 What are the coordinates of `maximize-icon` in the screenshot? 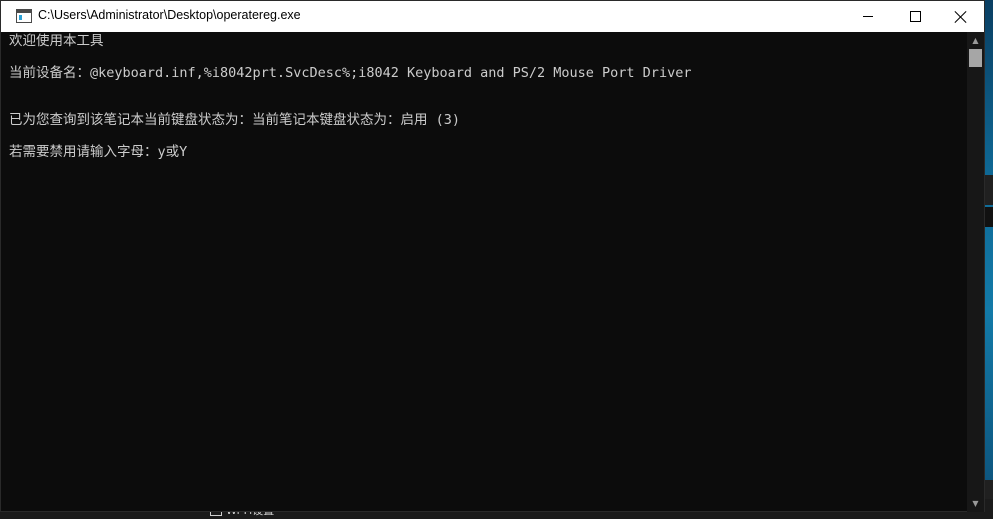 It's located at (915, 16).